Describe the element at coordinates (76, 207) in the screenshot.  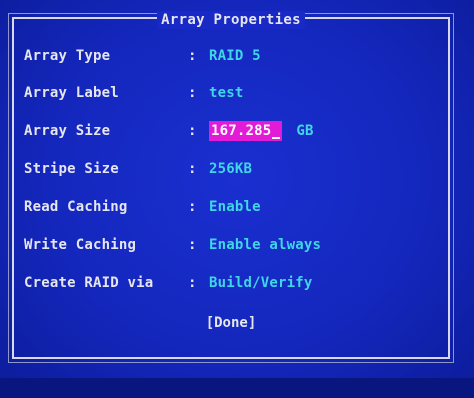
I see `read-caching-label: Read Caching` at that location.